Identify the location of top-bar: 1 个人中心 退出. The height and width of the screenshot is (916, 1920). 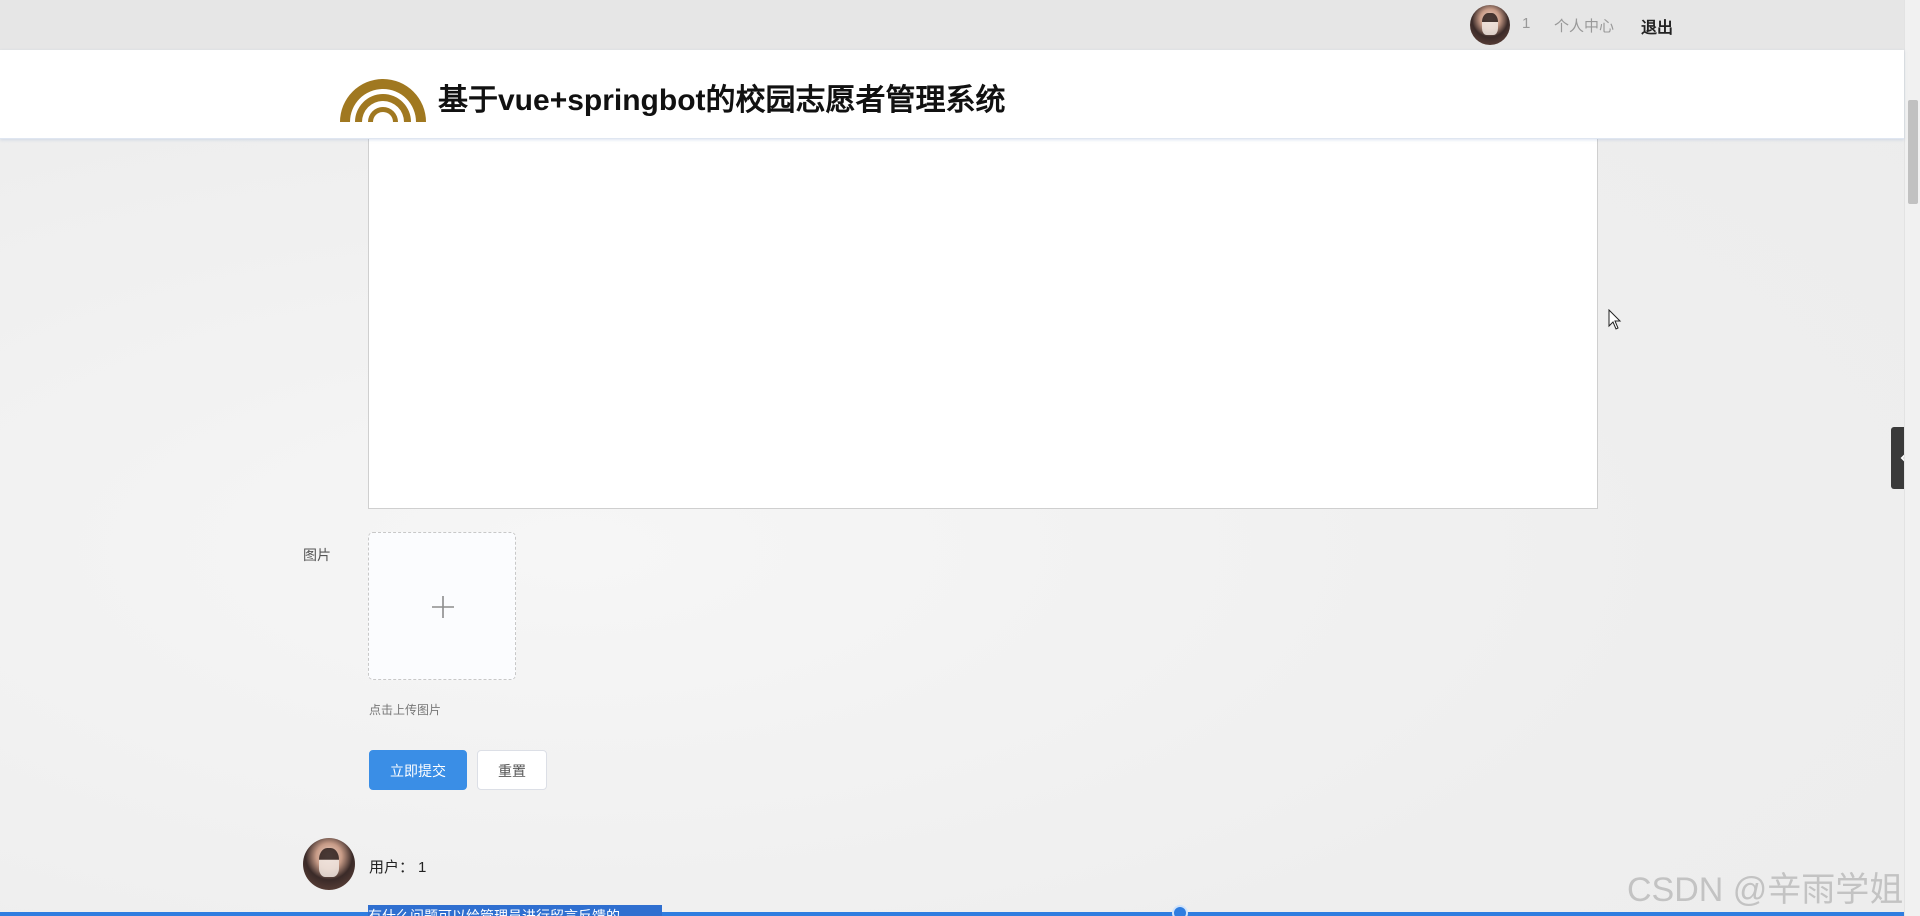
(952, 25).